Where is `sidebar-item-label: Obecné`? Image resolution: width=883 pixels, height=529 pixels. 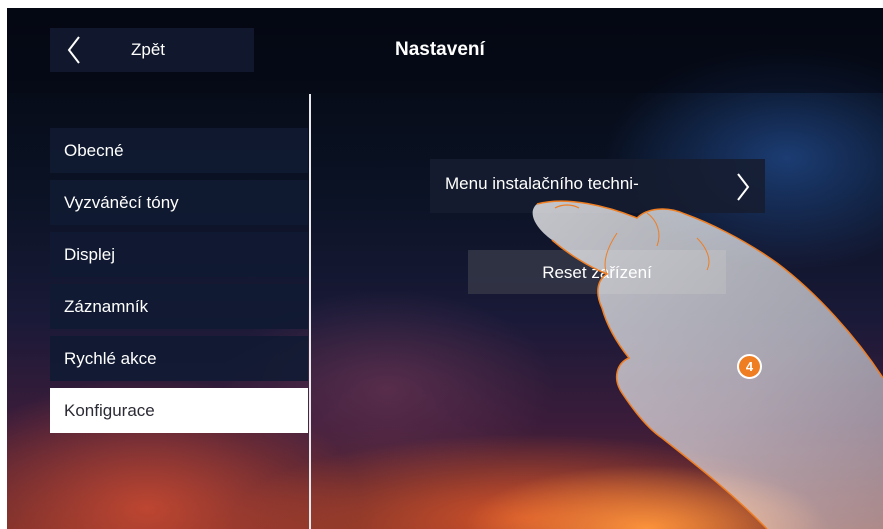
sidebar-item-label: Obecné is located at coordinates (94, 150).